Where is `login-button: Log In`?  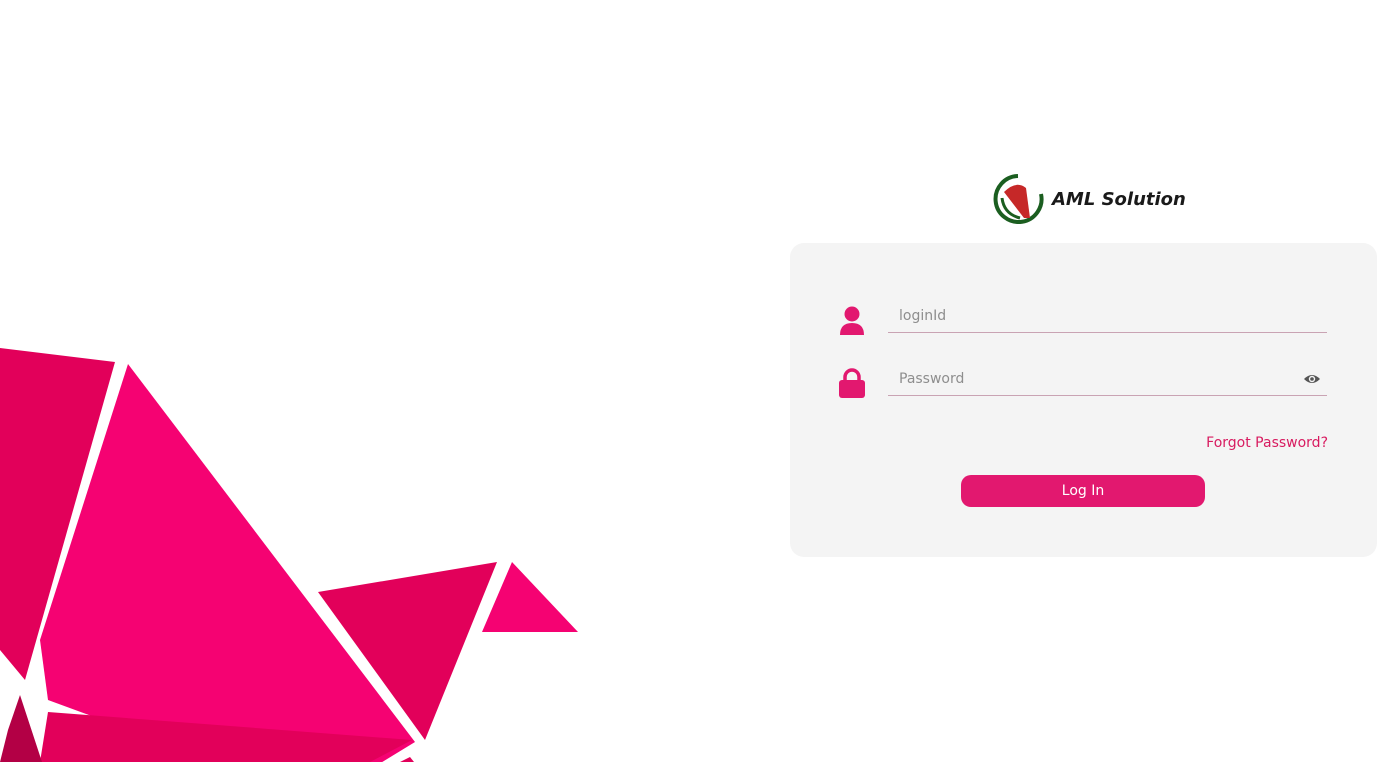
login-button: Log In is located at coordinates (1083, 491).